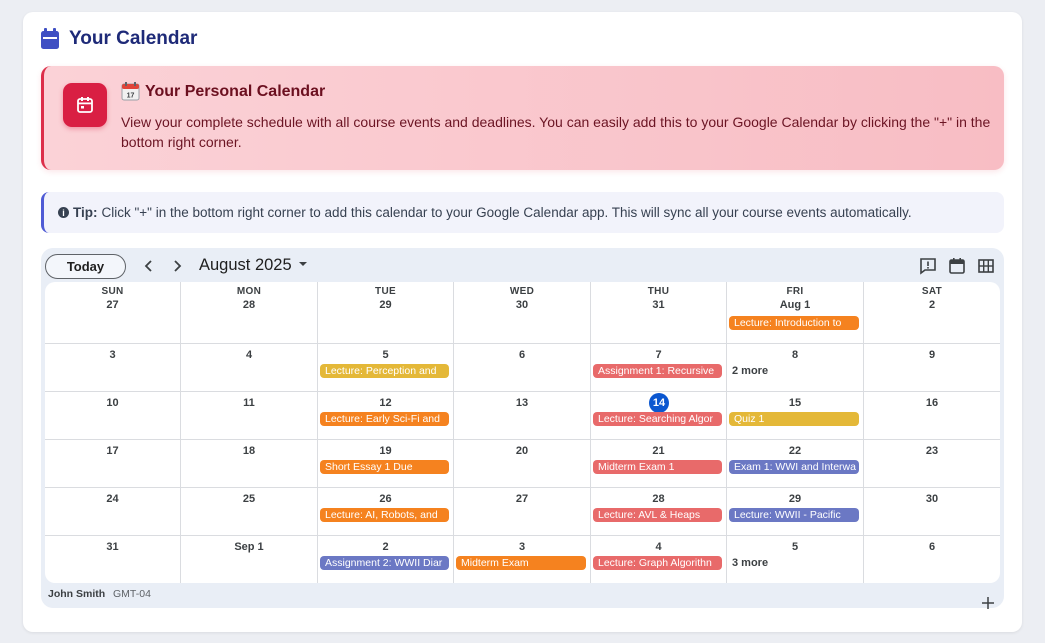 This screenshot has height=643, width=1045. What do you see at coordinates (521, 563) in the screenshot?
I see `calendar-event: Midterm Exam` at bounding box center [521, 563].